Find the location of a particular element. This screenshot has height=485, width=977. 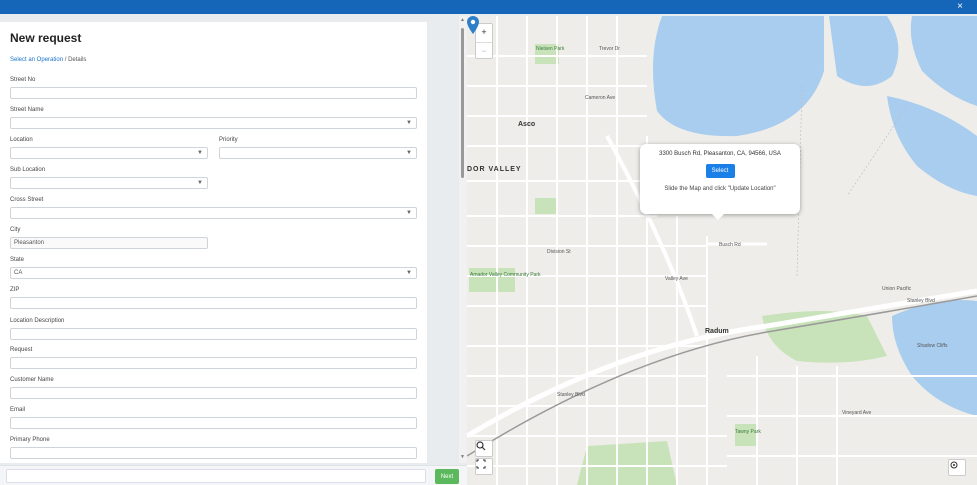

customer-name-field is located at coordinates (213, 393).